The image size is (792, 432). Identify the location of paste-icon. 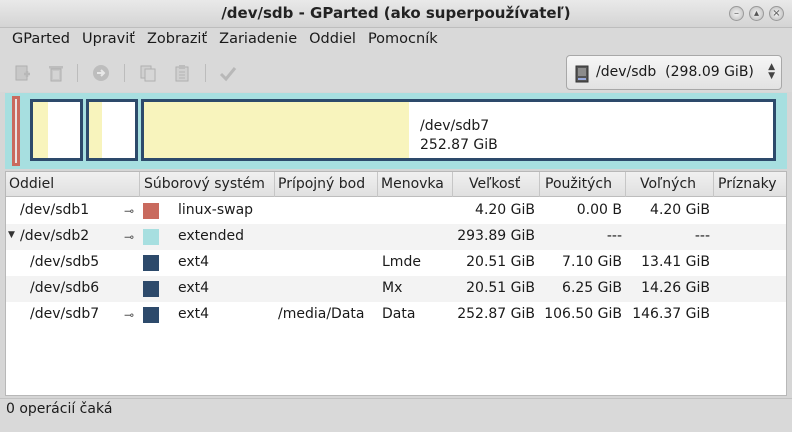
(182, 73).